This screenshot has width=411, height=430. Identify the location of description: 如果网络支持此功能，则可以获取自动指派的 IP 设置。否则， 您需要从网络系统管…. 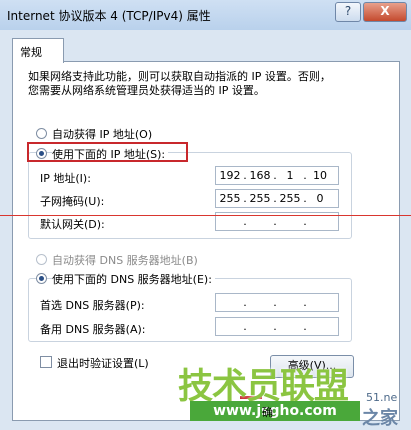
(179, 84).